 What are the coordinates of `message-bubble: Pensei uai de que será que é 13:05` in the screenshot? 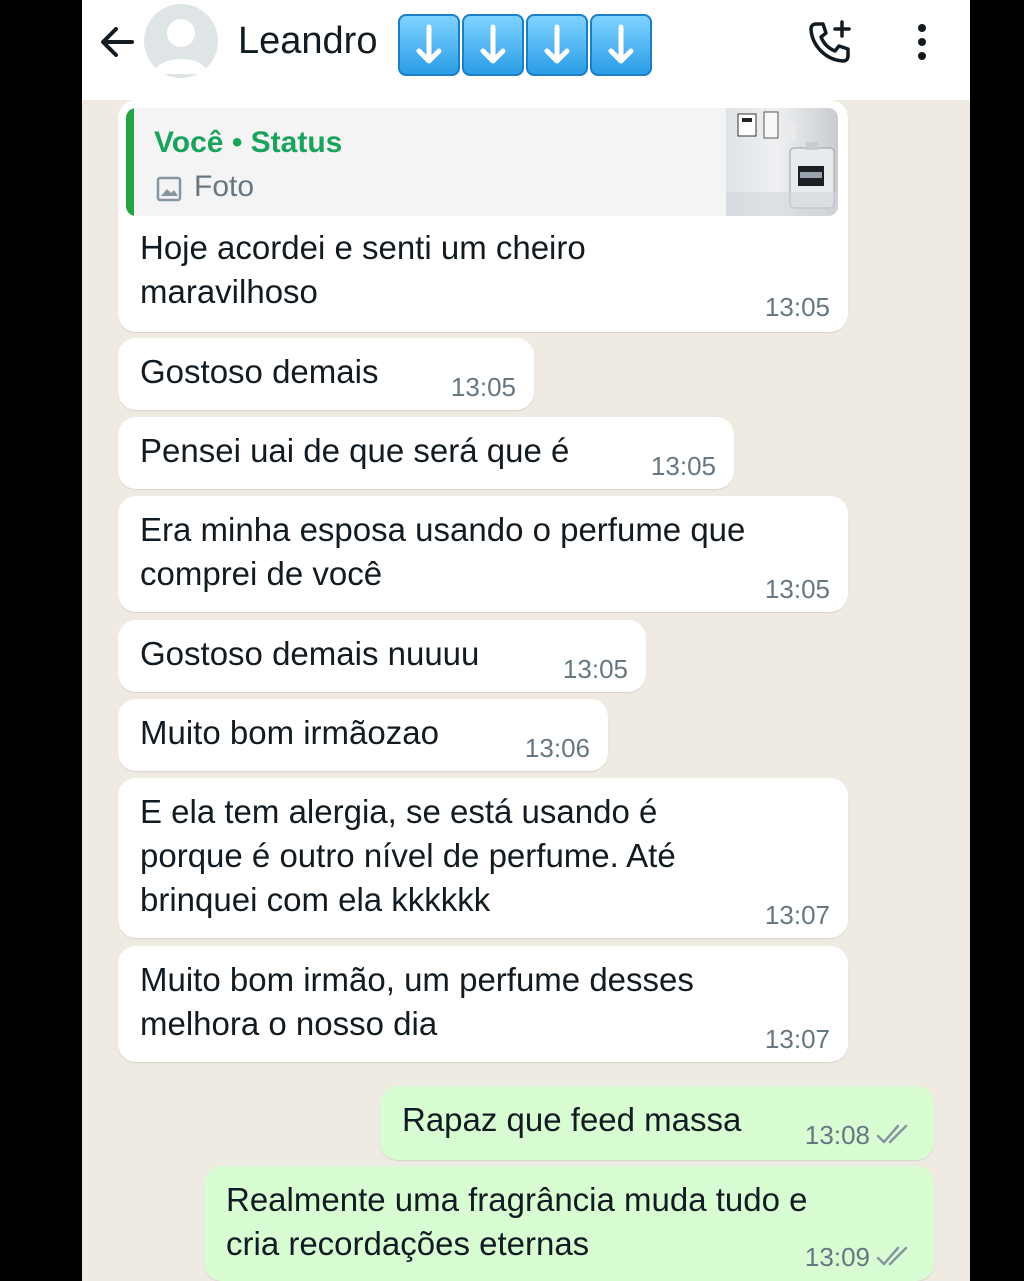 It's located at (426, 453).